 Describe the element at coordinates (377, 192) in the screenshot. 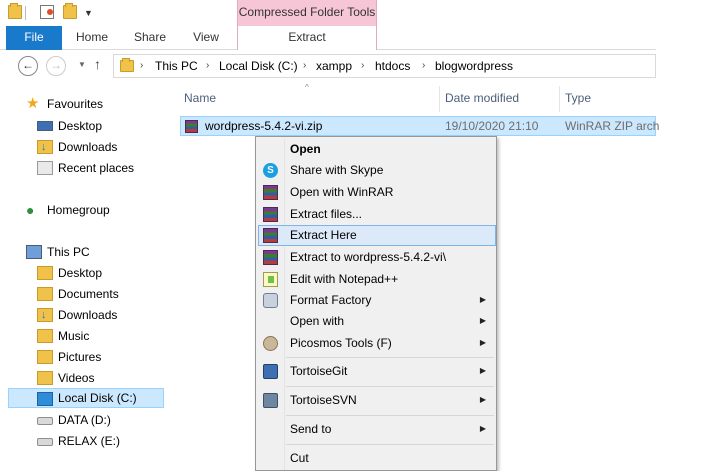

I see `menu-item-open-with-winrar: Open with WinRAR` at that location.